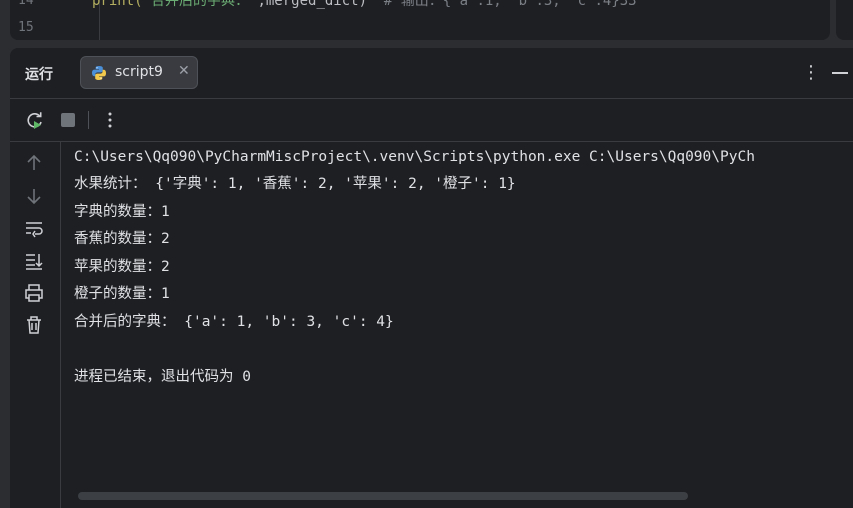  I want to click on scroll-up-icon, so click(34, 163).